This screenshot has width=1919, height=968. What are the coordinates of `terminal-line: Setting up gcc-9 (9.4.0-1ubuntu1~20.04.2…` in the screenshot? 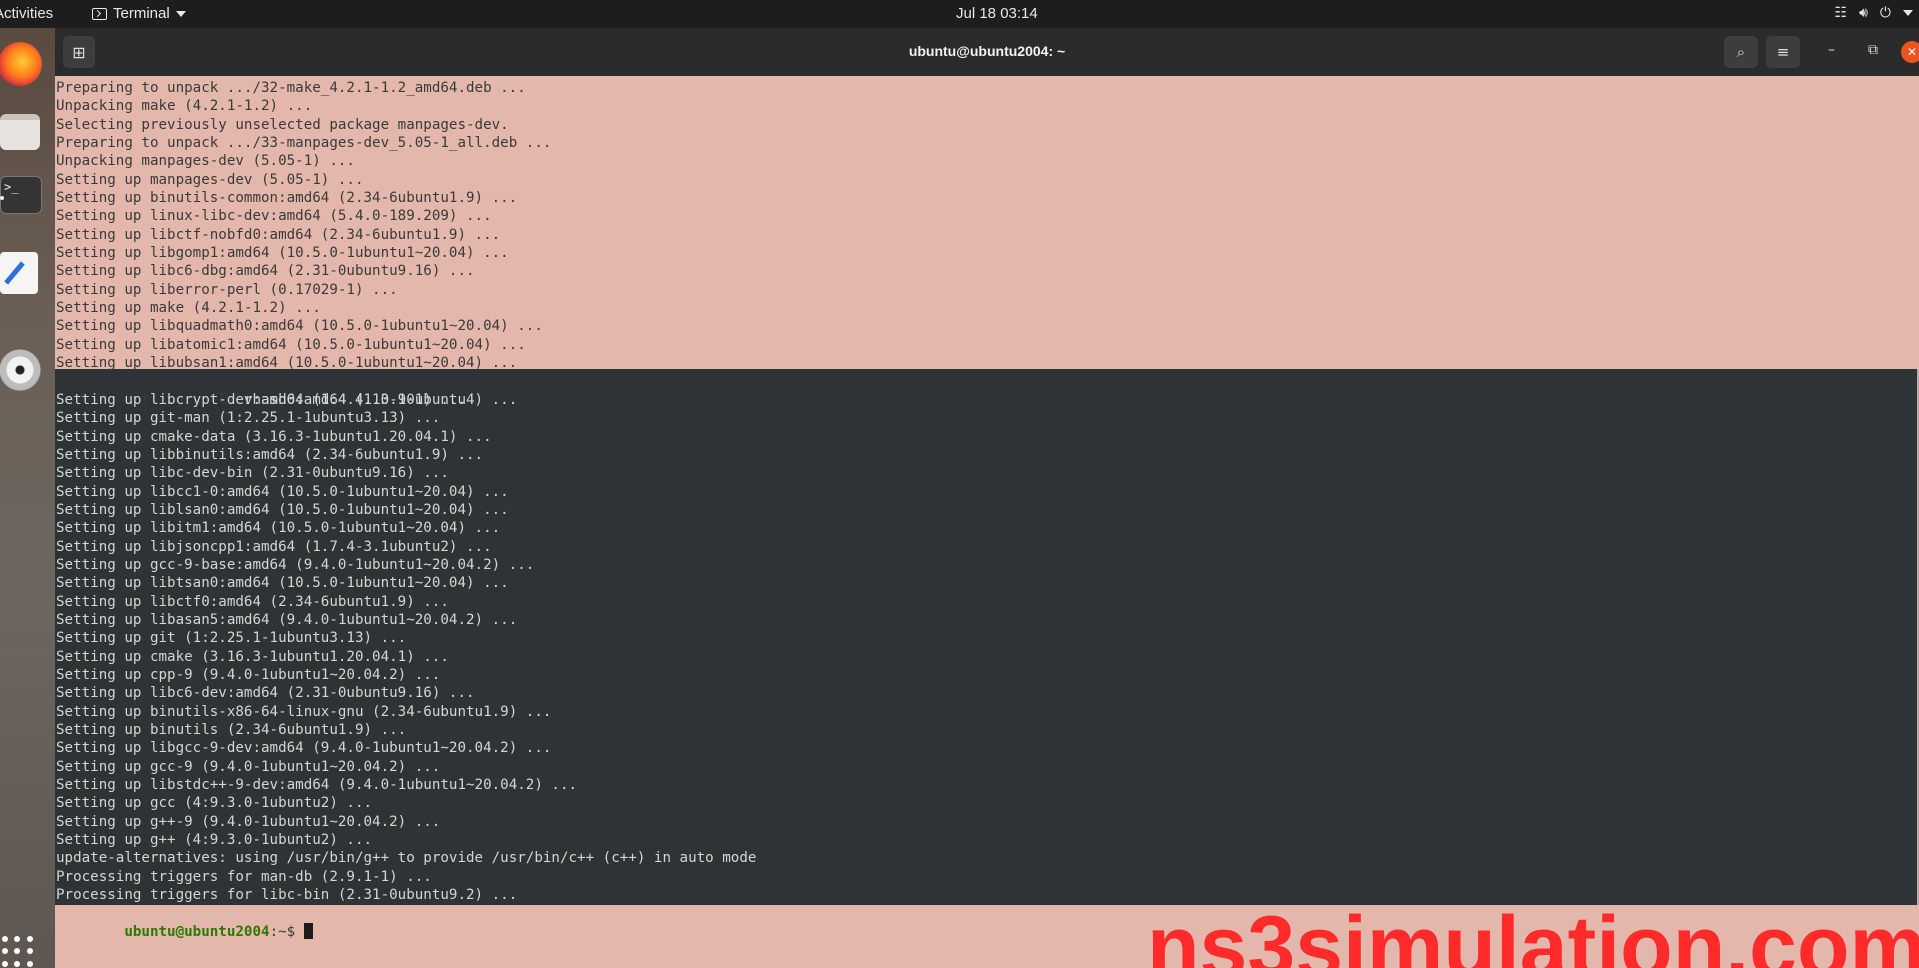 It's located at (248, 766).